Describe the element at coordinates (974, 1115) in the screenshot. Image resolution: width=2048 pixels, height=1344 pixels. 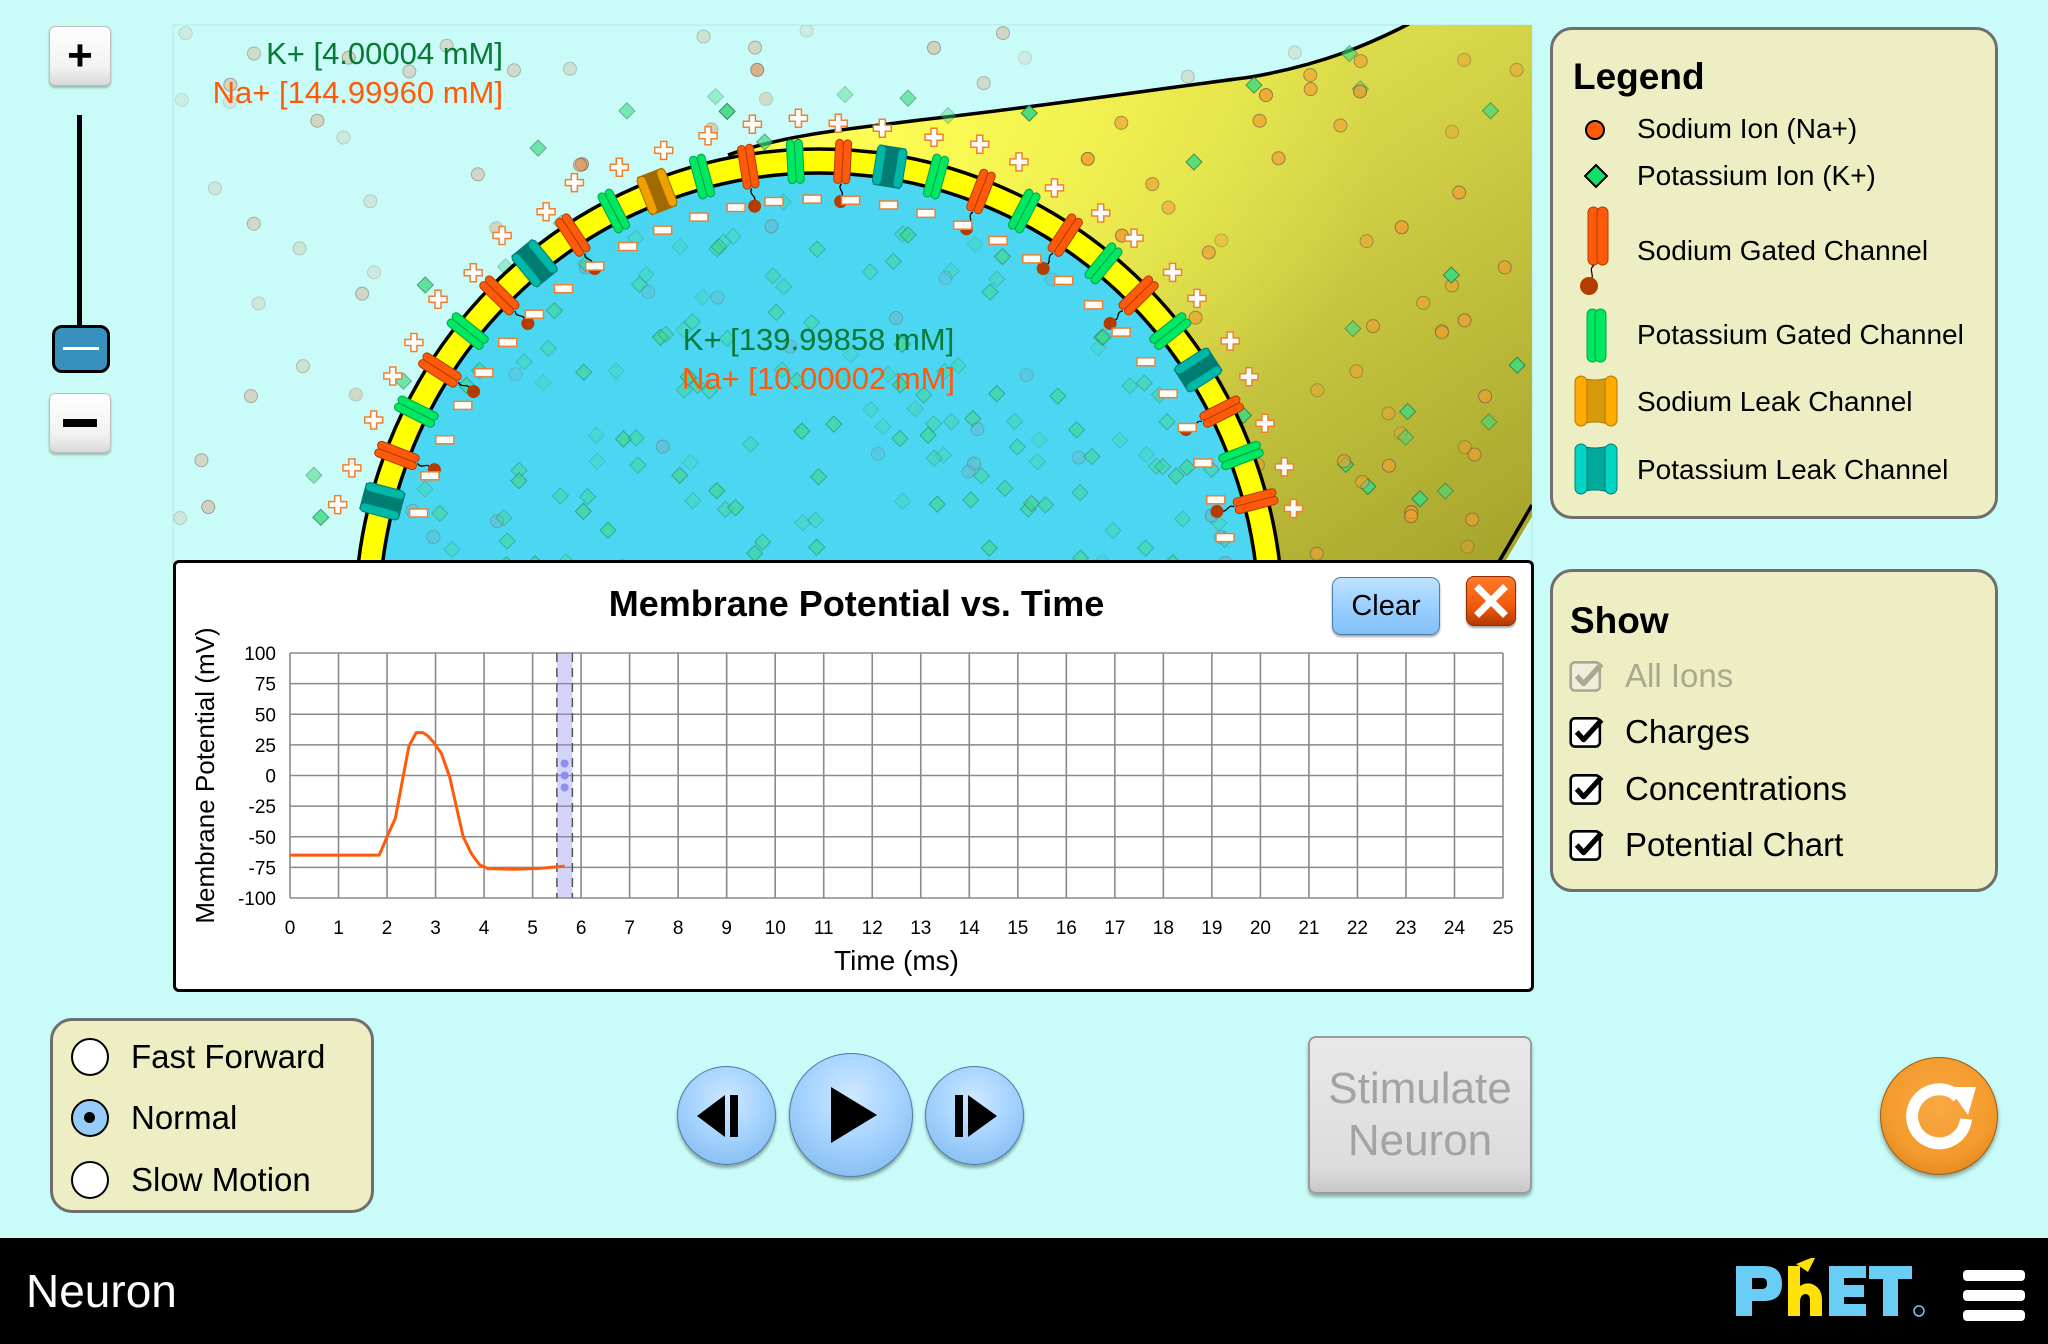
I see `step-forward-button` at that location.